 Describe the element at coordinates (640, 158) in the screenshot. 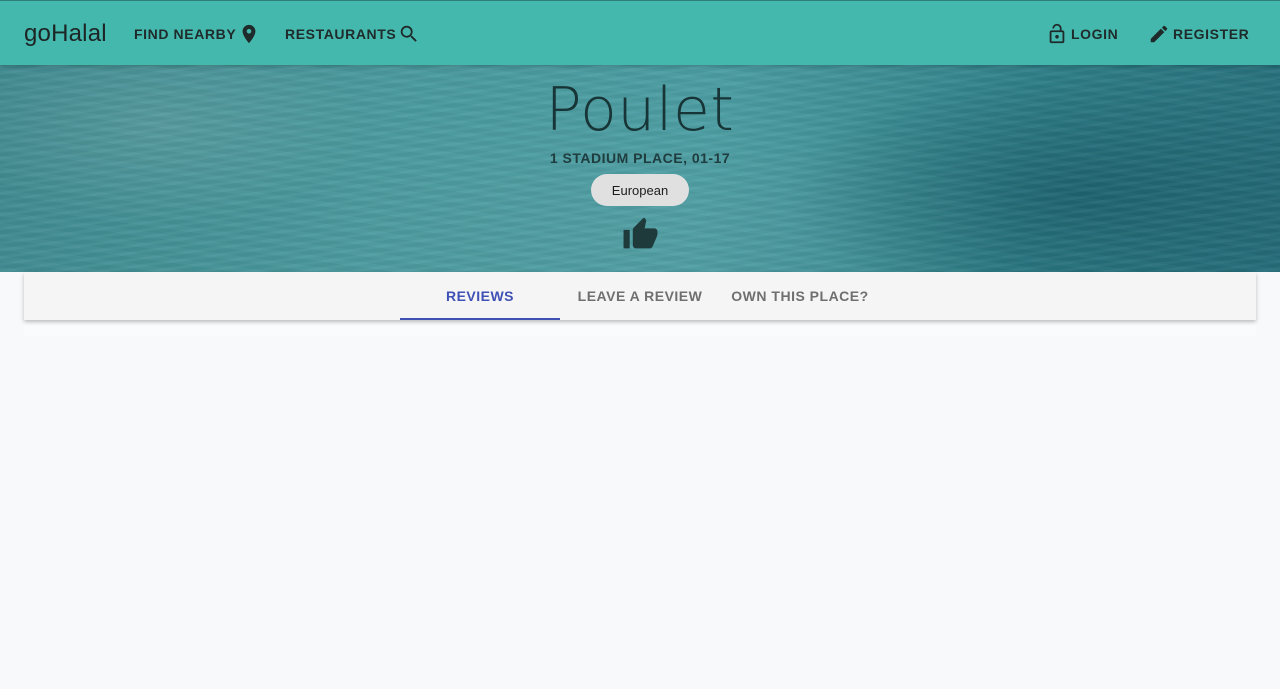

I see `restaurant-address: 1 STADIUM PLACE, 01-17` at that location.